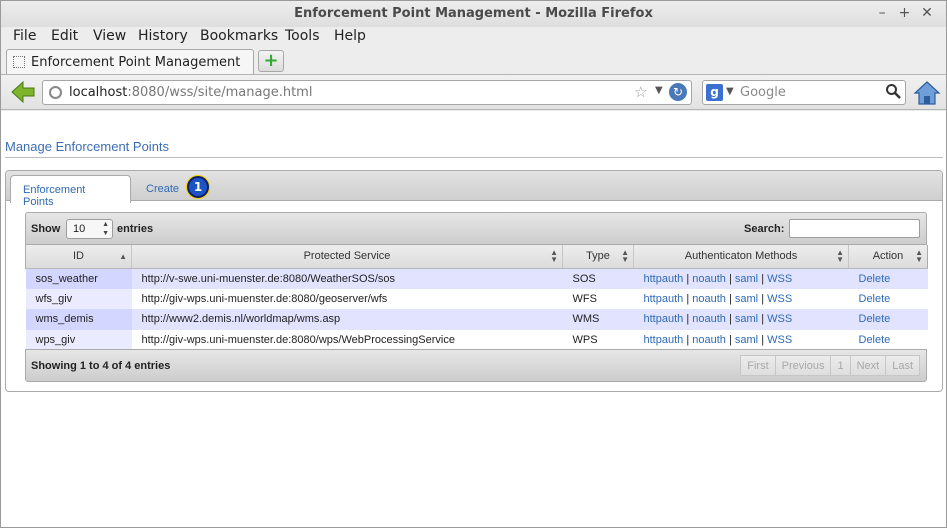 The width and height of the screenshot is (947, 528). Describe the element at coordinates (474, 157) in the screenshot. I see `divider` at that location.